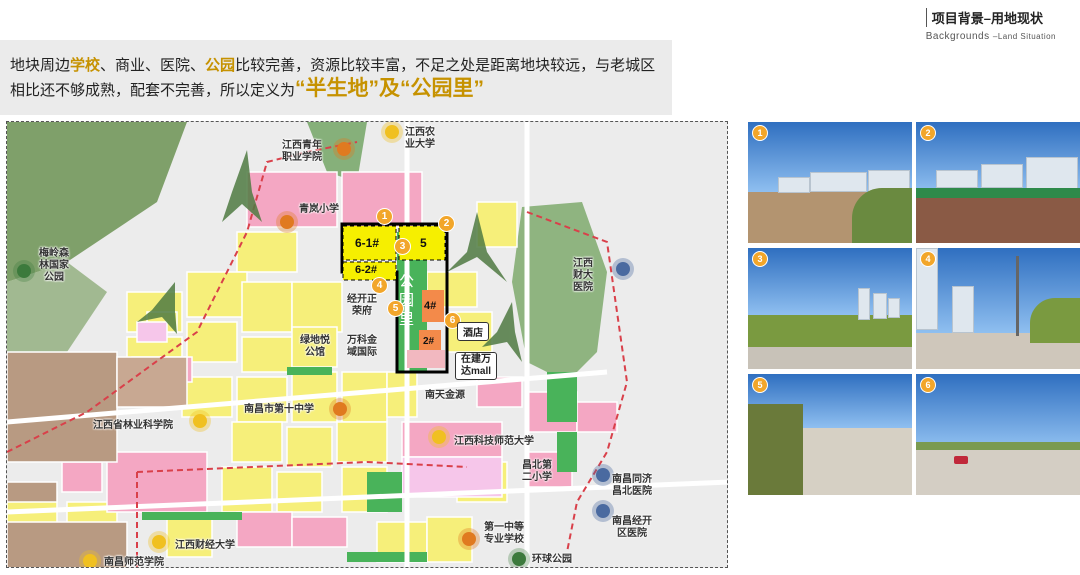 The height and width of the screenshot is (575, 1080). Describe the element at coordinates (429, 341) in the screenshot. I see `plot-2: 2#` at that location.